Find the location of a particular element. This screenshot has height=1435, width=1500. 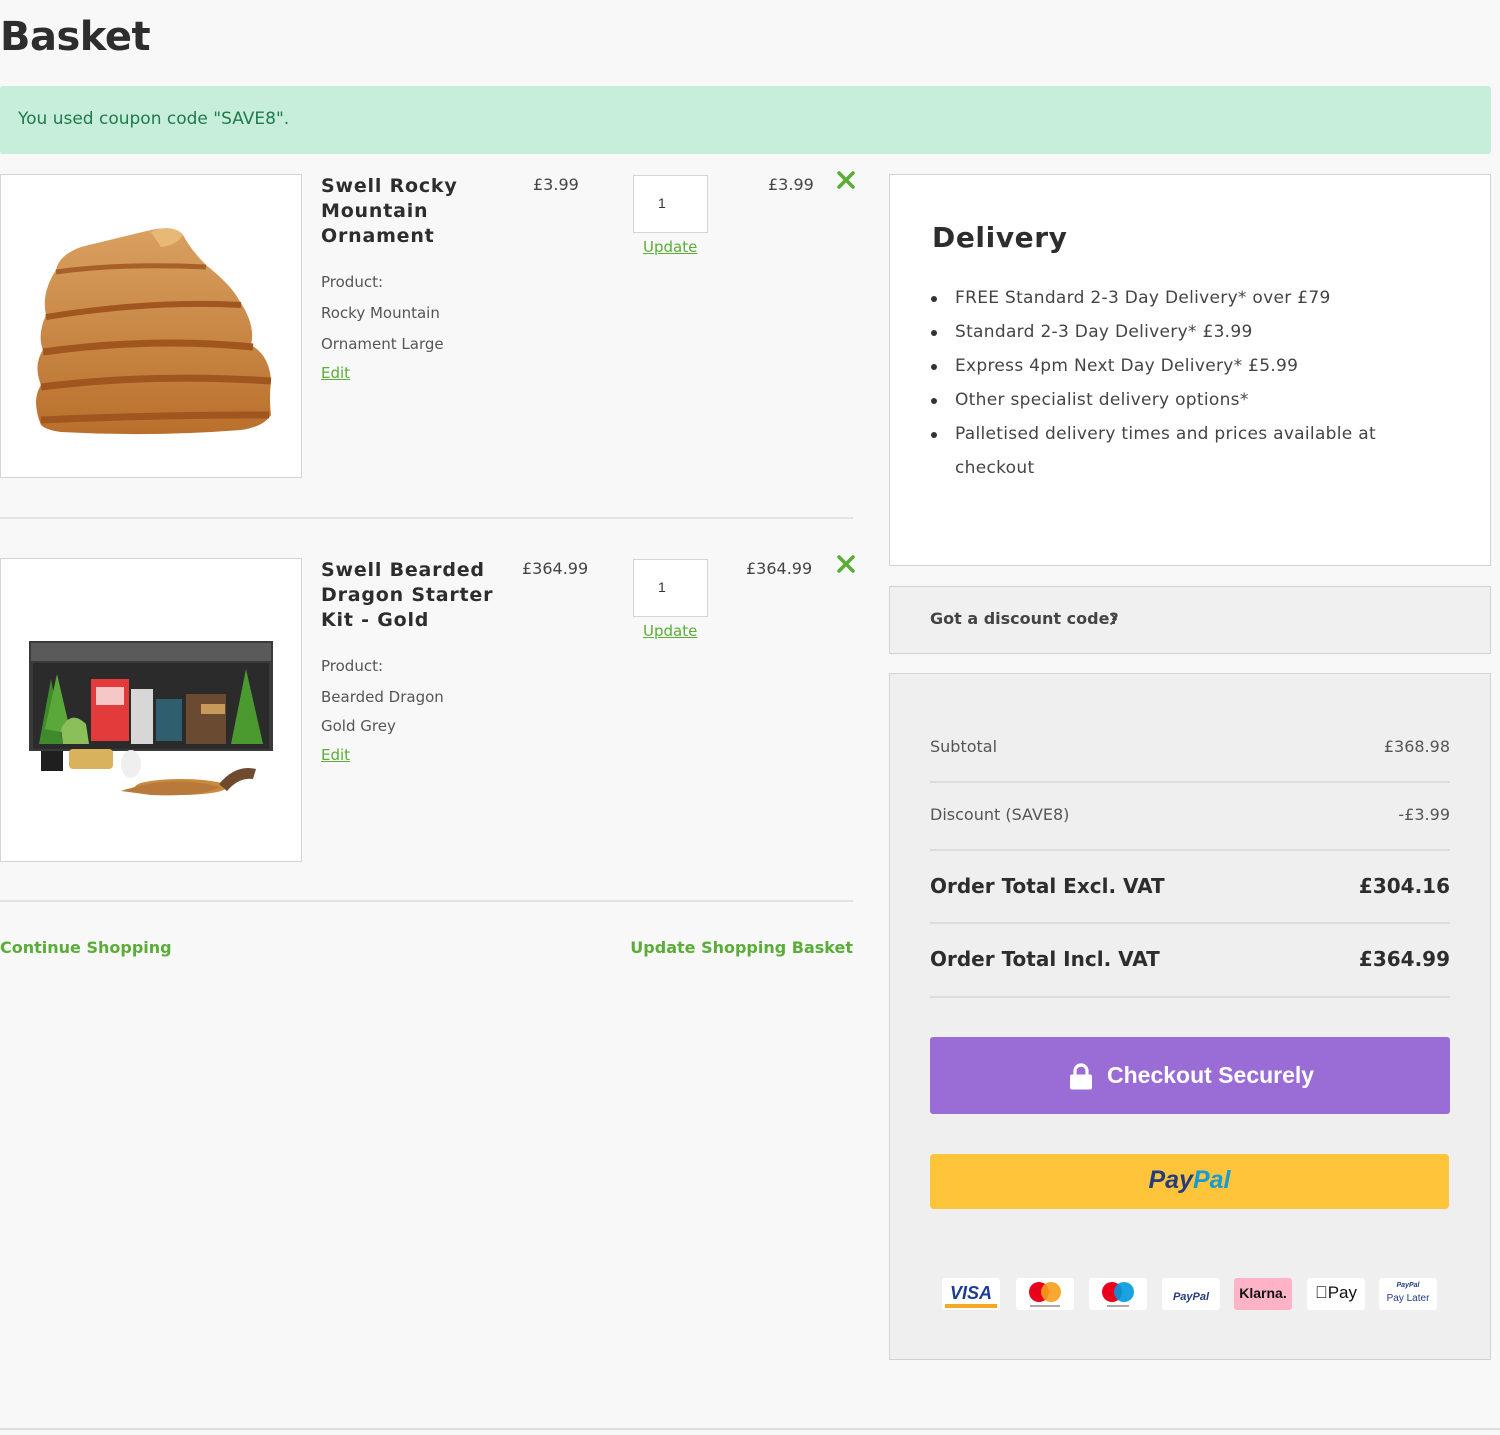

paypal-button: PayPal is located at coordinates (1189, 1181).